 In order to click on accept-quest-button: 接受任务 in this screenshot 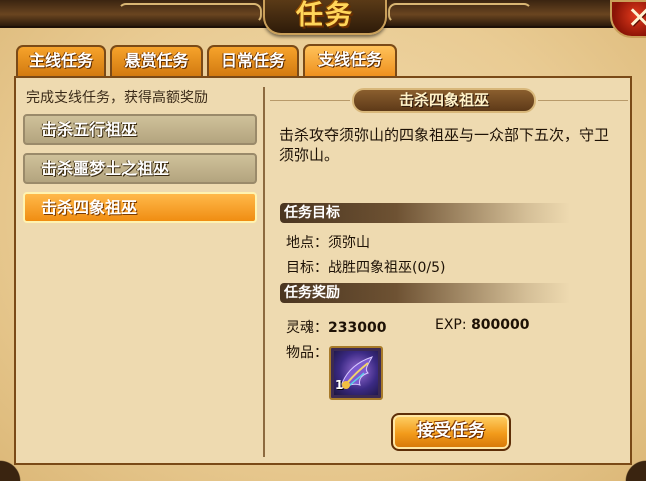, I will do `click(451, 432)`.